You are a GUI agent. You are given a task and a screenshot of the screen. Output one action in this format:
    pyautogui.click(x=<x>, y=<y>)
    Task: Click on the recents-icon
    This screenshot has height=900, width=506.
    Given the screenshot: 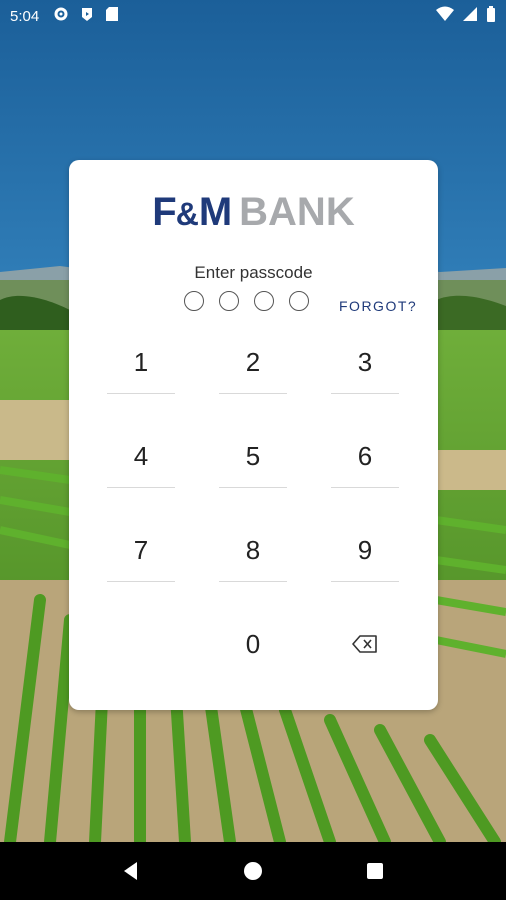 What is the action you would take?
    pyautogui.click(x=375, y=871)
    